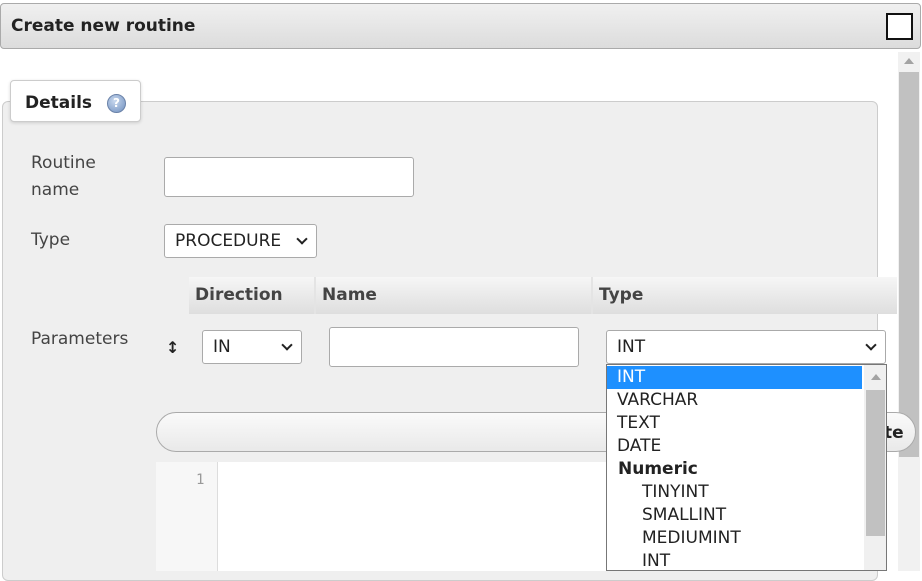 The image size is (922, 581). I want to click on dropdown-option: VARCHAR, so click(734, 400).